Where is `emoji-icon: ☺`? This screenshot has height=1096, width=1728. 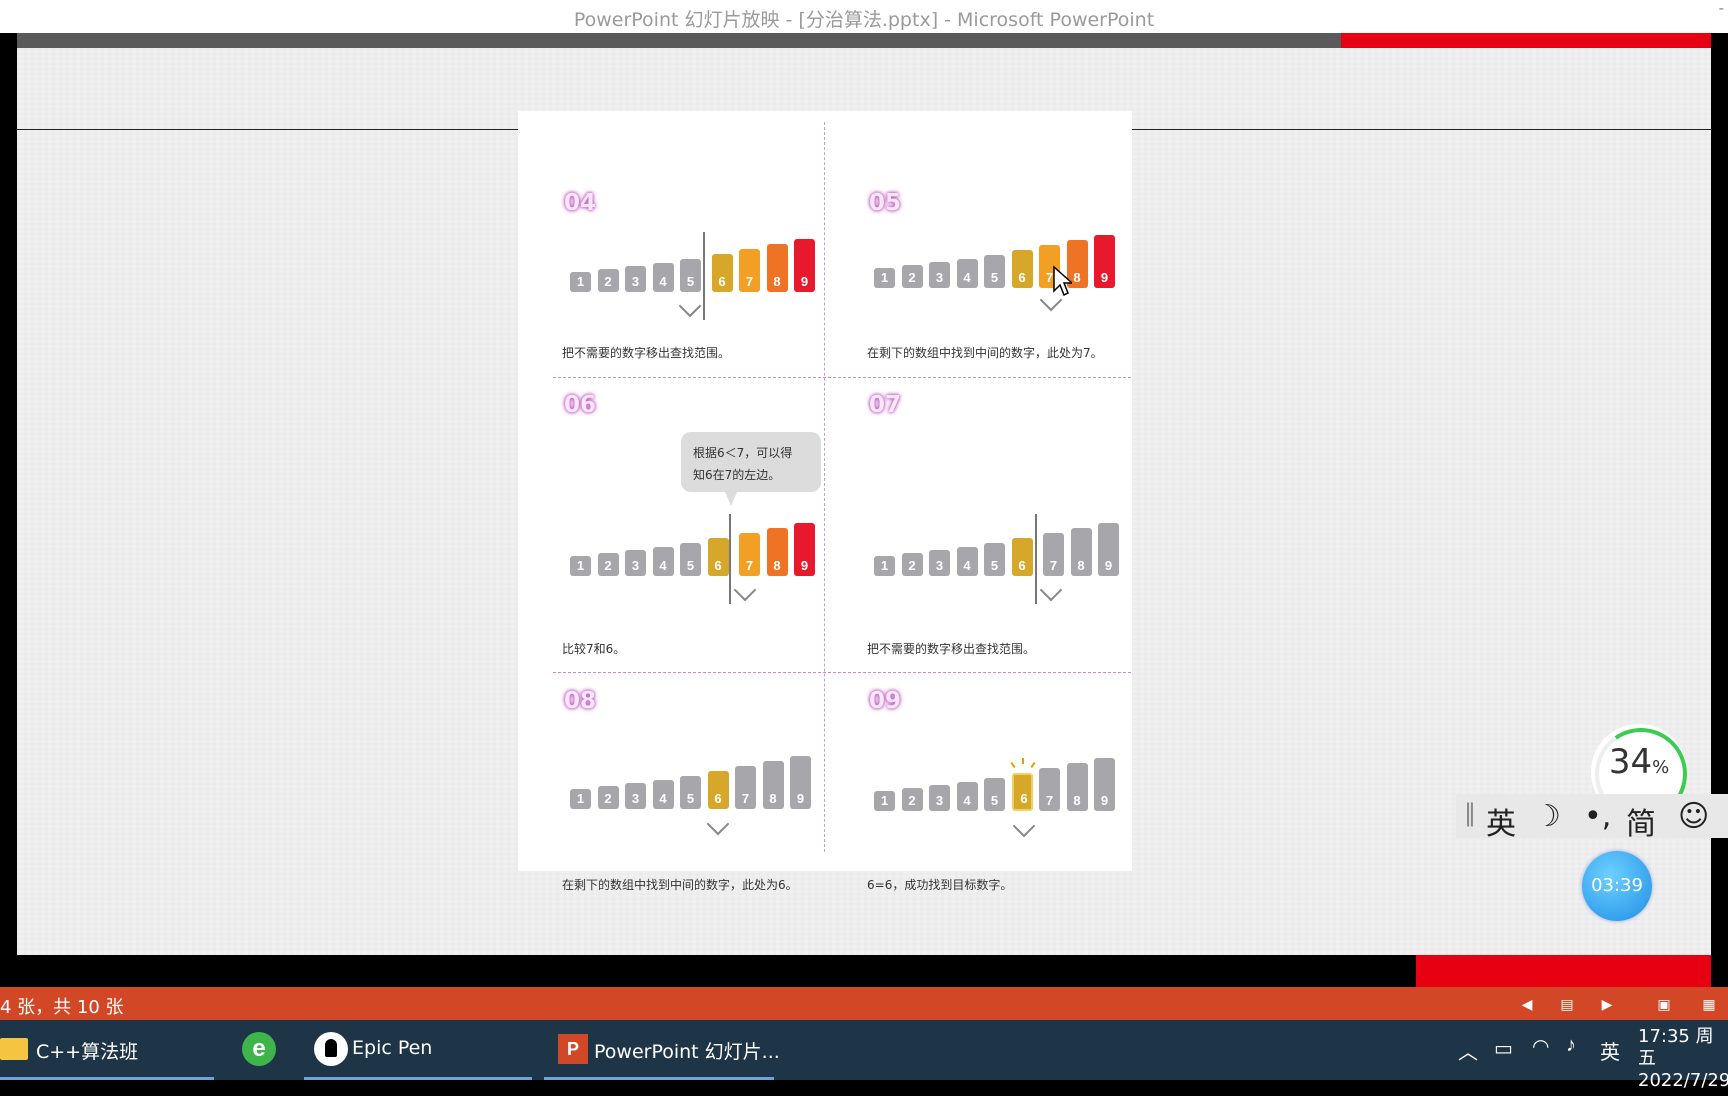
emoji-icon: ☺ is located at coordinates (1693, 816).